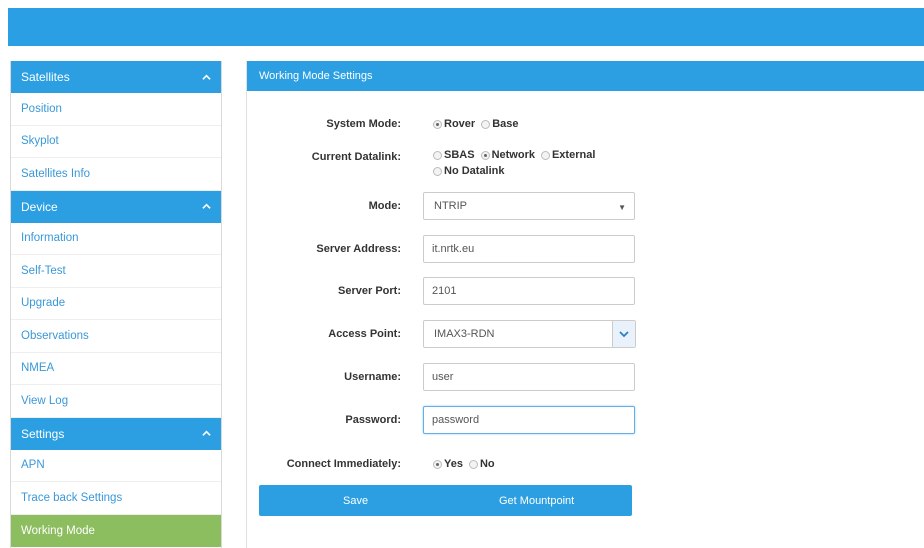 This screenshot has width=924, height=548. Describe the element at coordinates (529, 377) in the screenshot. I see `username-input` at that location.